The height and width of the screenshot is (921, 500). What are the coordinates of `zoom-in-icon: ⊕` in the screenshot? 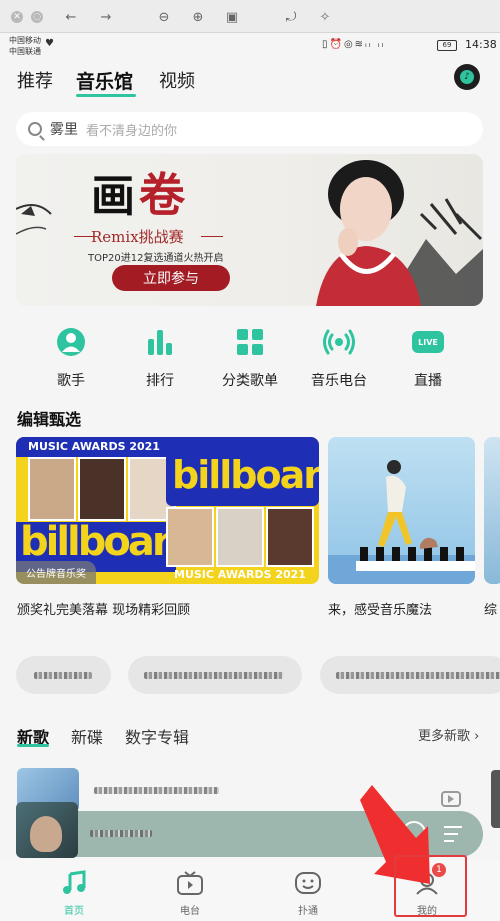 It's located at (198, 17).